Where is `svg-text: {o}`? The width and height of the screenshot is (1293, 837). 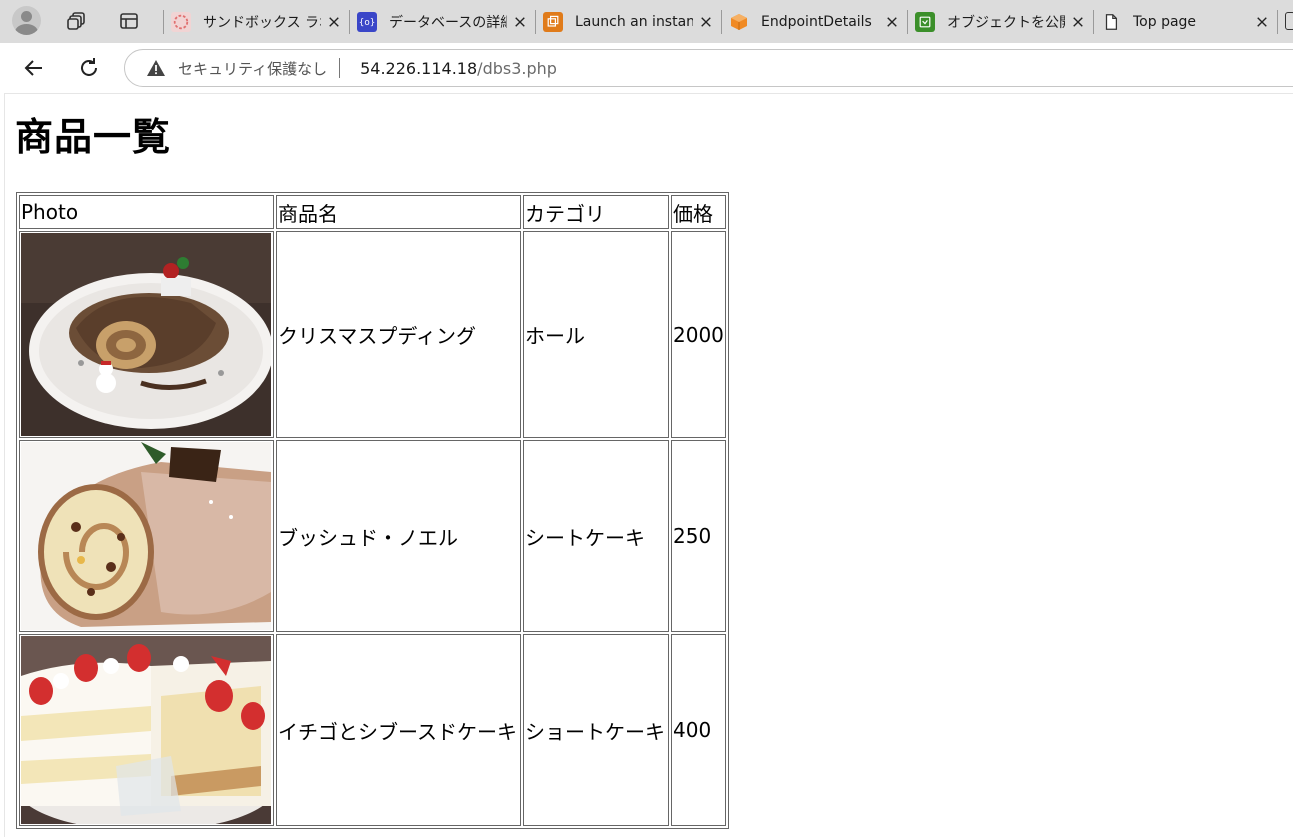
svg-text: {o} is located at coordinates (367, 23).